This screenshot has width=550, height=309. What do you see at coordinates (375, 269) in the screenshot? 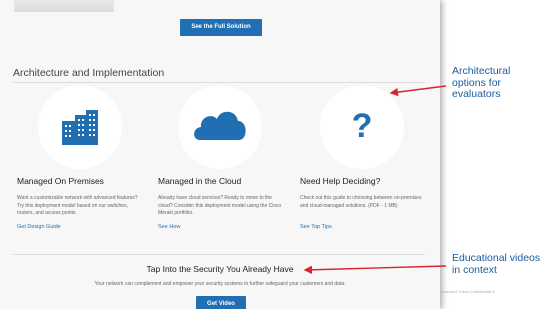
I see `arrow-educational` at bounding box center [375, 269].